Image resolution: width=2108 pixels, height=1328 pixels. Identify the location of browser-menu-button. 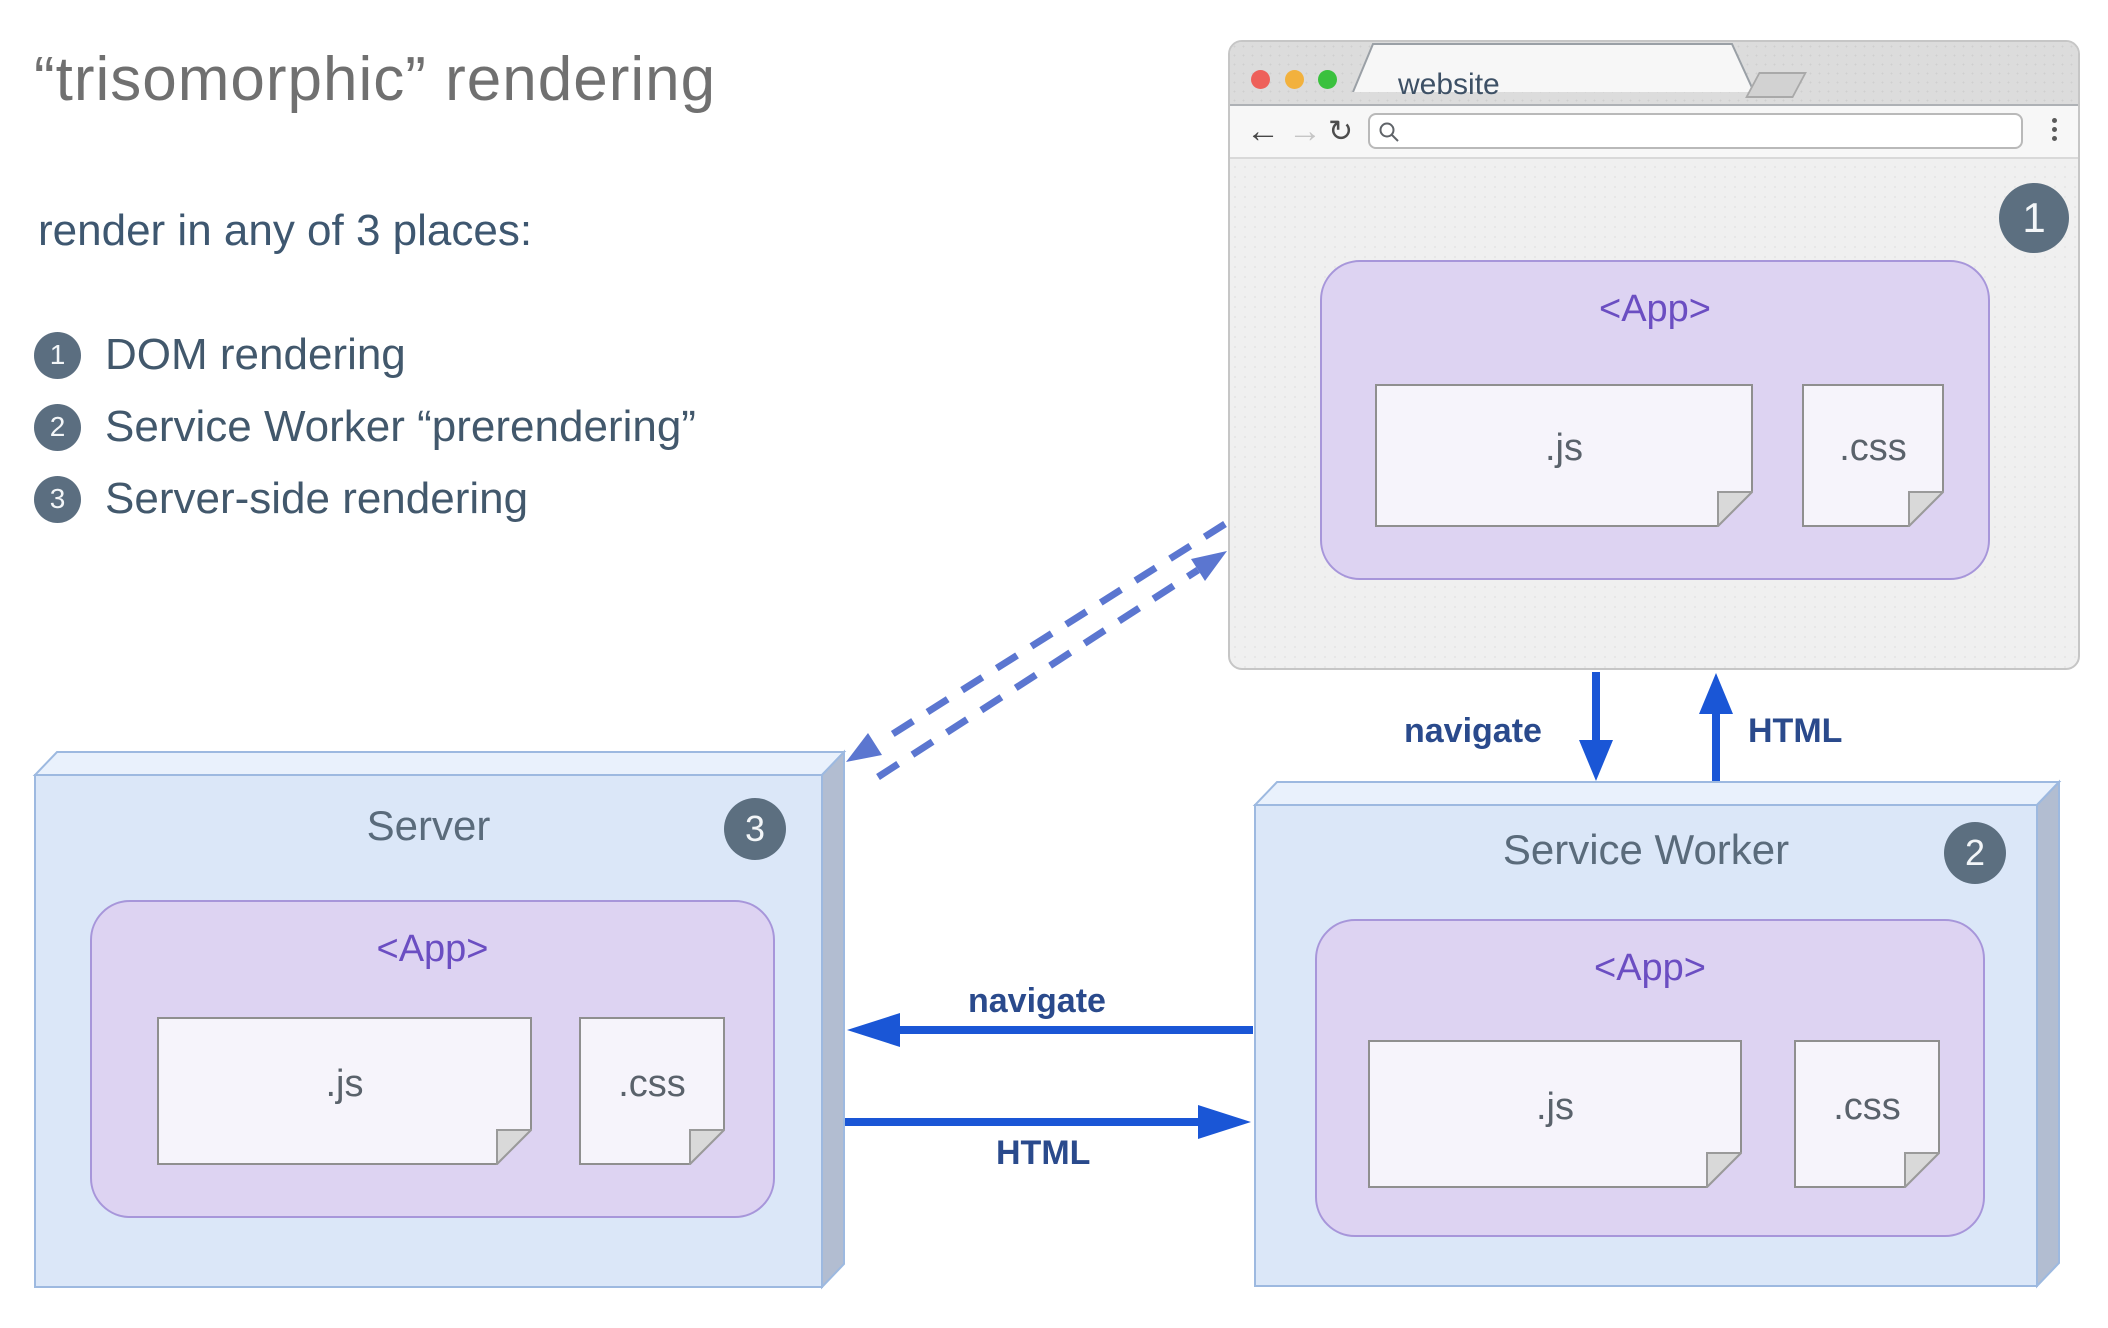
(2055, 131).